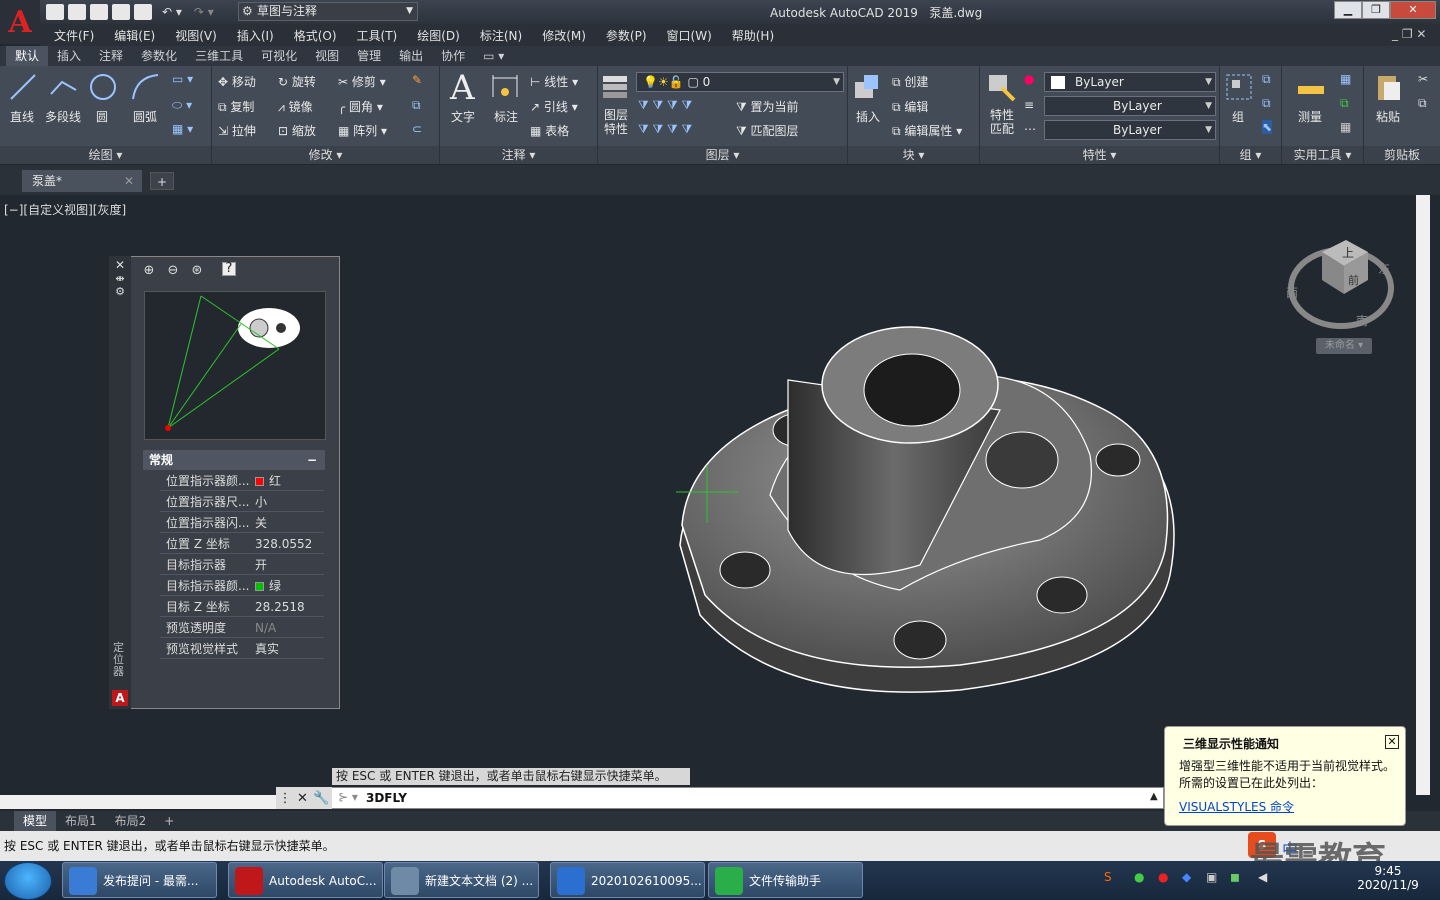 Image resolution: width=1440 pixels, height=900 pixels. Describe the element at coordinates (665, 105) in the screenshot. I see `layer-tools-row1: ⧩ ⧩ ⧩ ⧩` at that location.